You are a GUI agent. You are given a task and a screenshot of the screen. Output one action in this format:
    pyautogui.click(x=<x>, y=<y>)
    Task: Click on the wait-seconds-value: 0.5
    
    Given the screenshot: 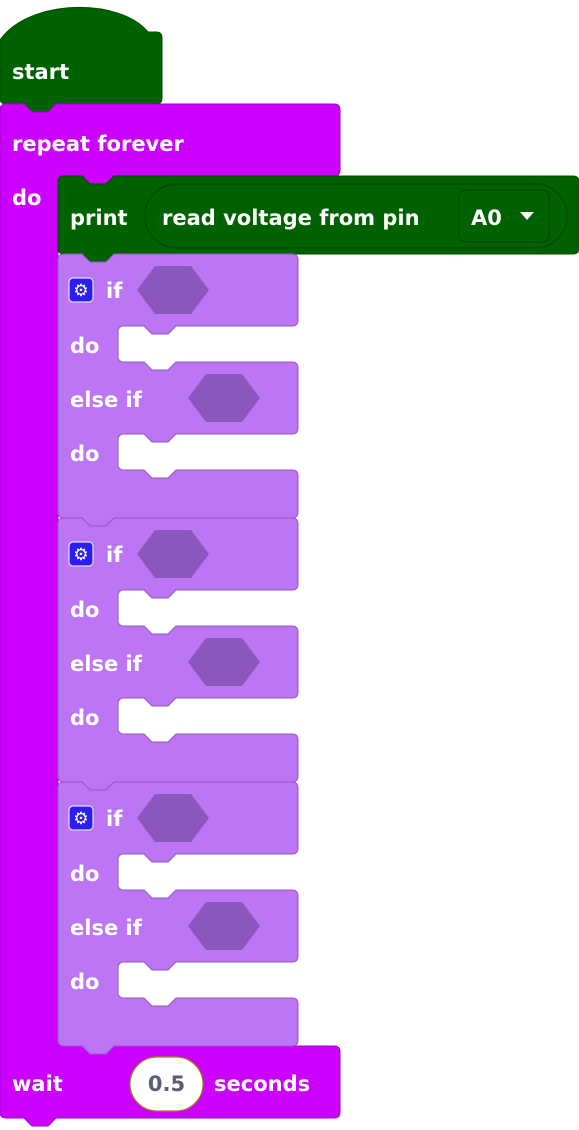 What is the action you would take?
    pyautogui.click(x=166, y=1084)
    